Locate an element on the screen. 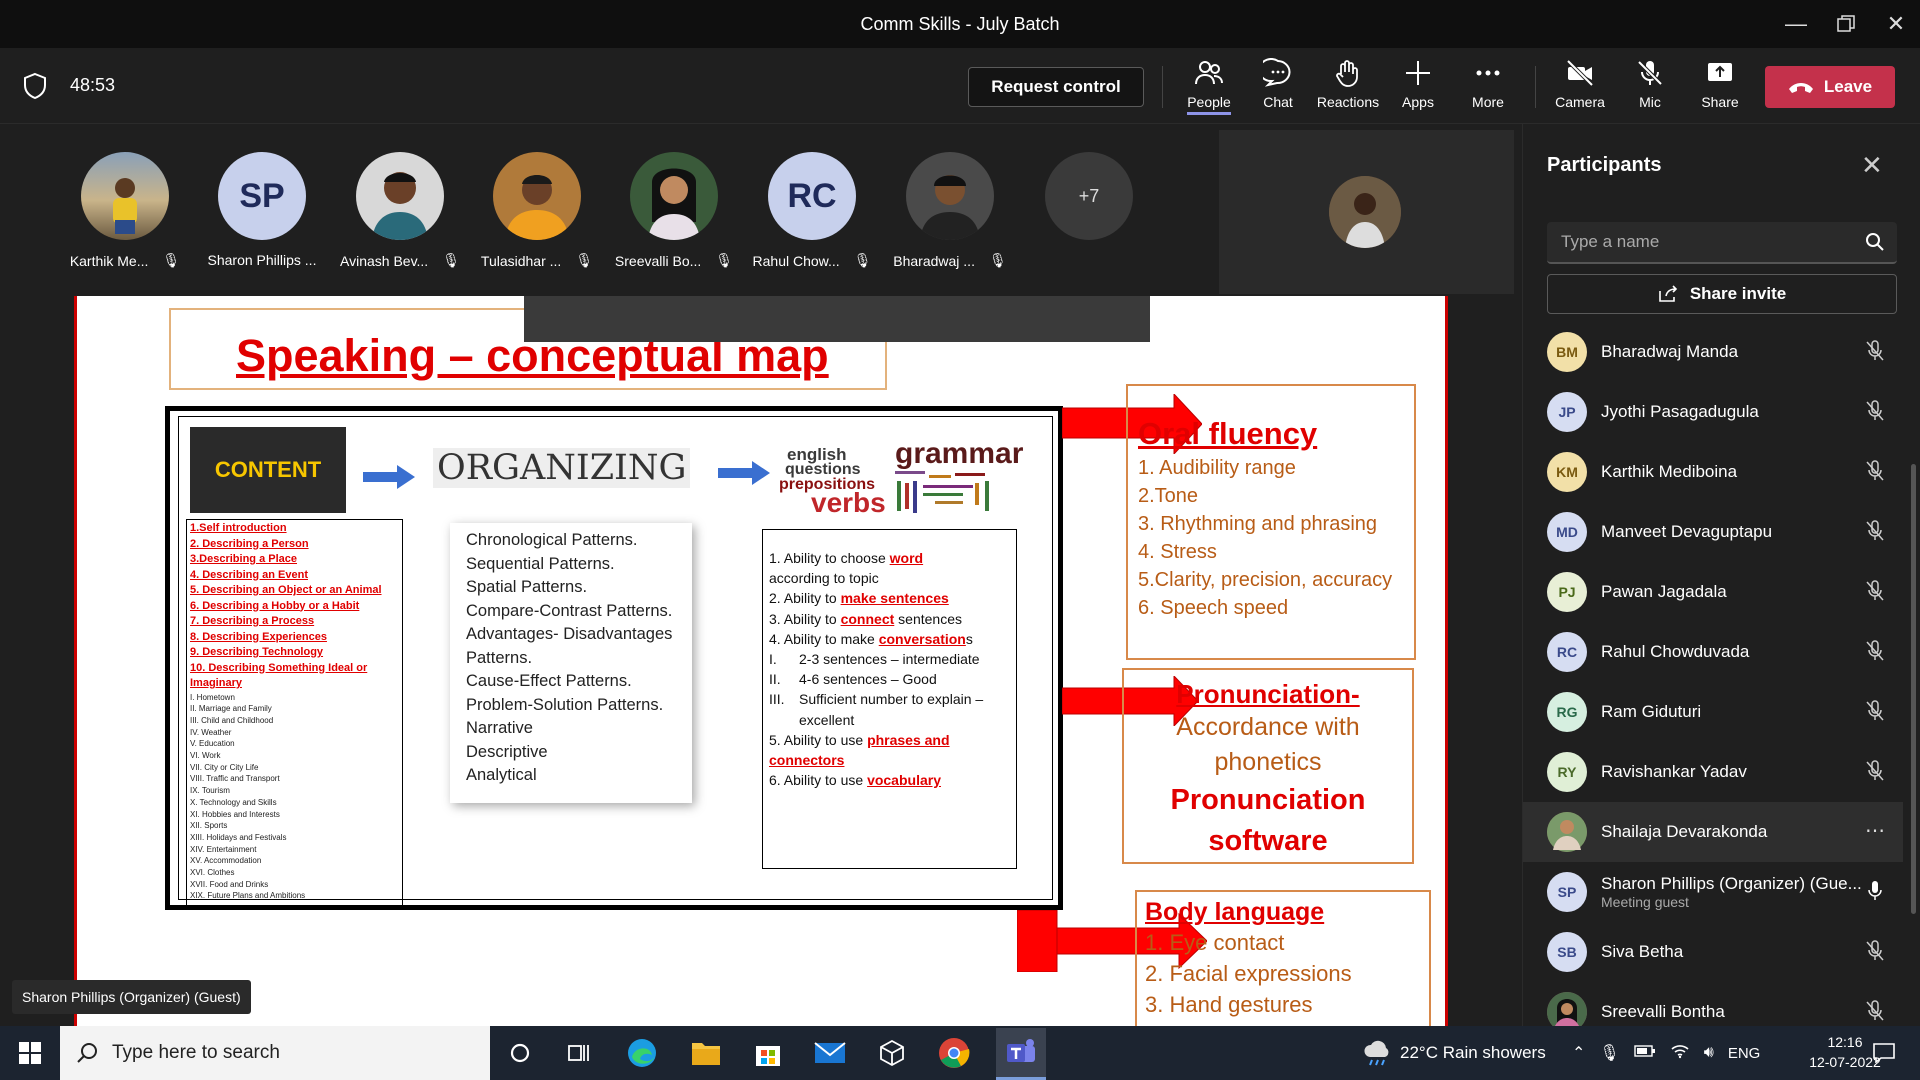 The width and height of the screenshot is (1920, 1080). participant-row: JP Jyothi Pasagadugula is located at coordinates (1713, 412).